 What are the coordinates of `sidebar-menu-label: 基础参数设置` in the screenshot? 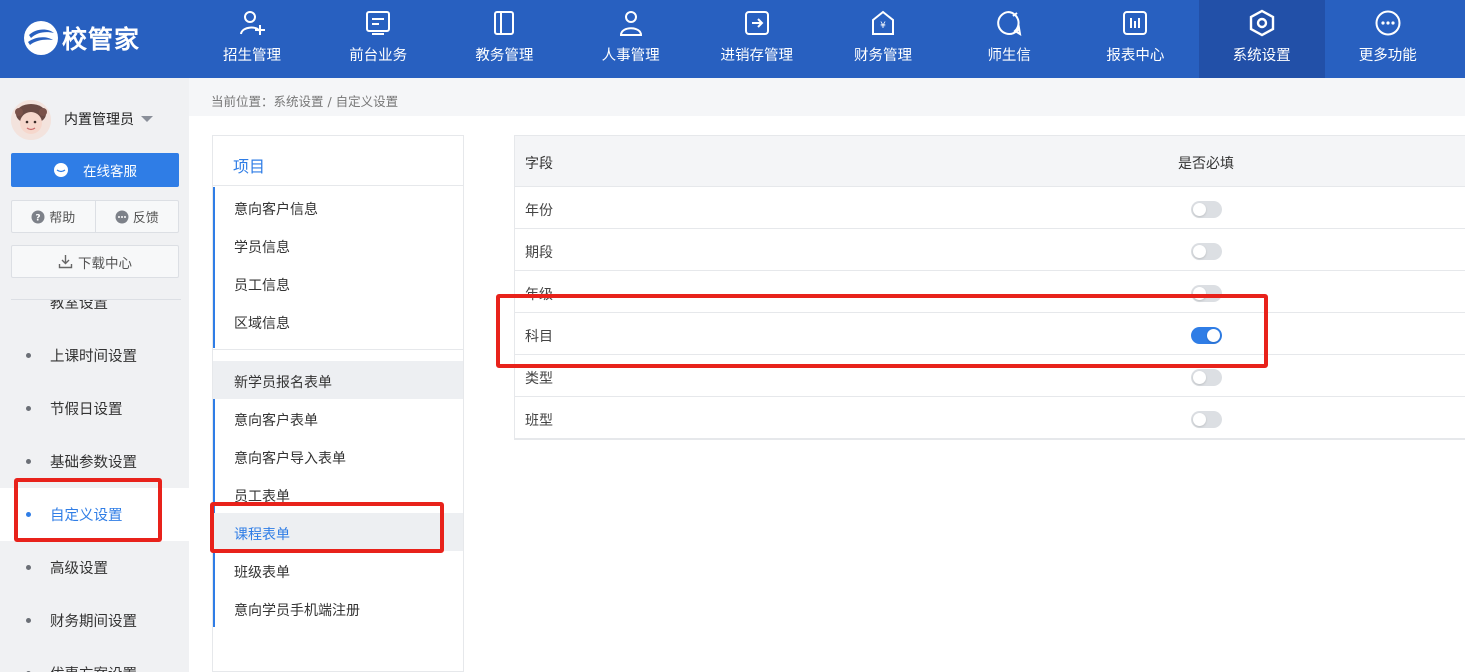 It's located at (93, 463).